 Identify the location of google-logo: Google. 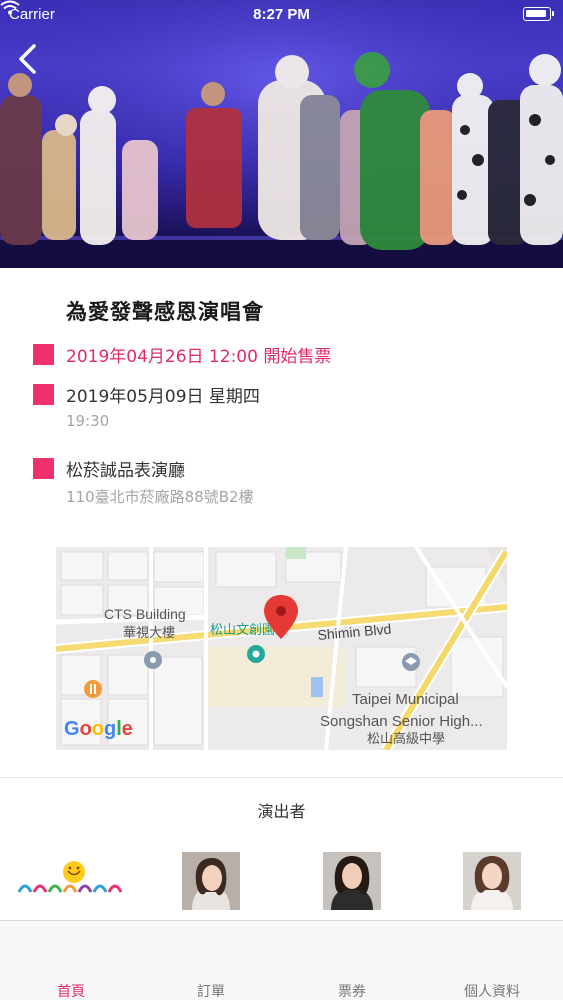
(98, 729).